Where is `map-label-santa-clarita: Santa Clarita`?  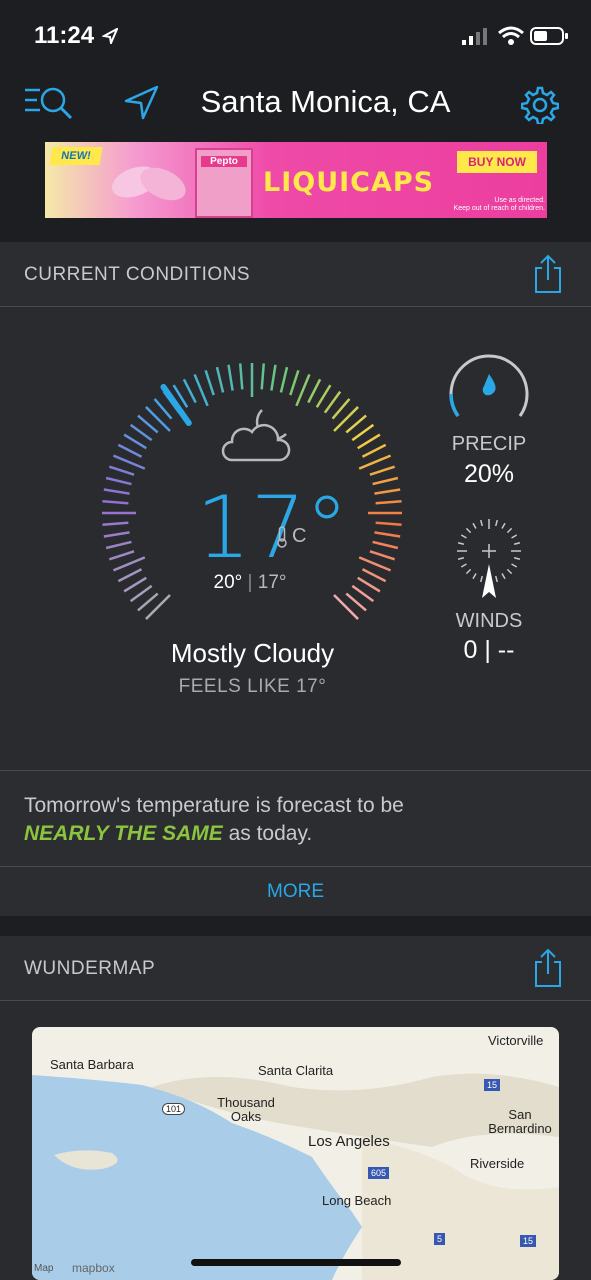 map-label-santa-clarita: Santa Clarita is located at coordinates (296, 1070).